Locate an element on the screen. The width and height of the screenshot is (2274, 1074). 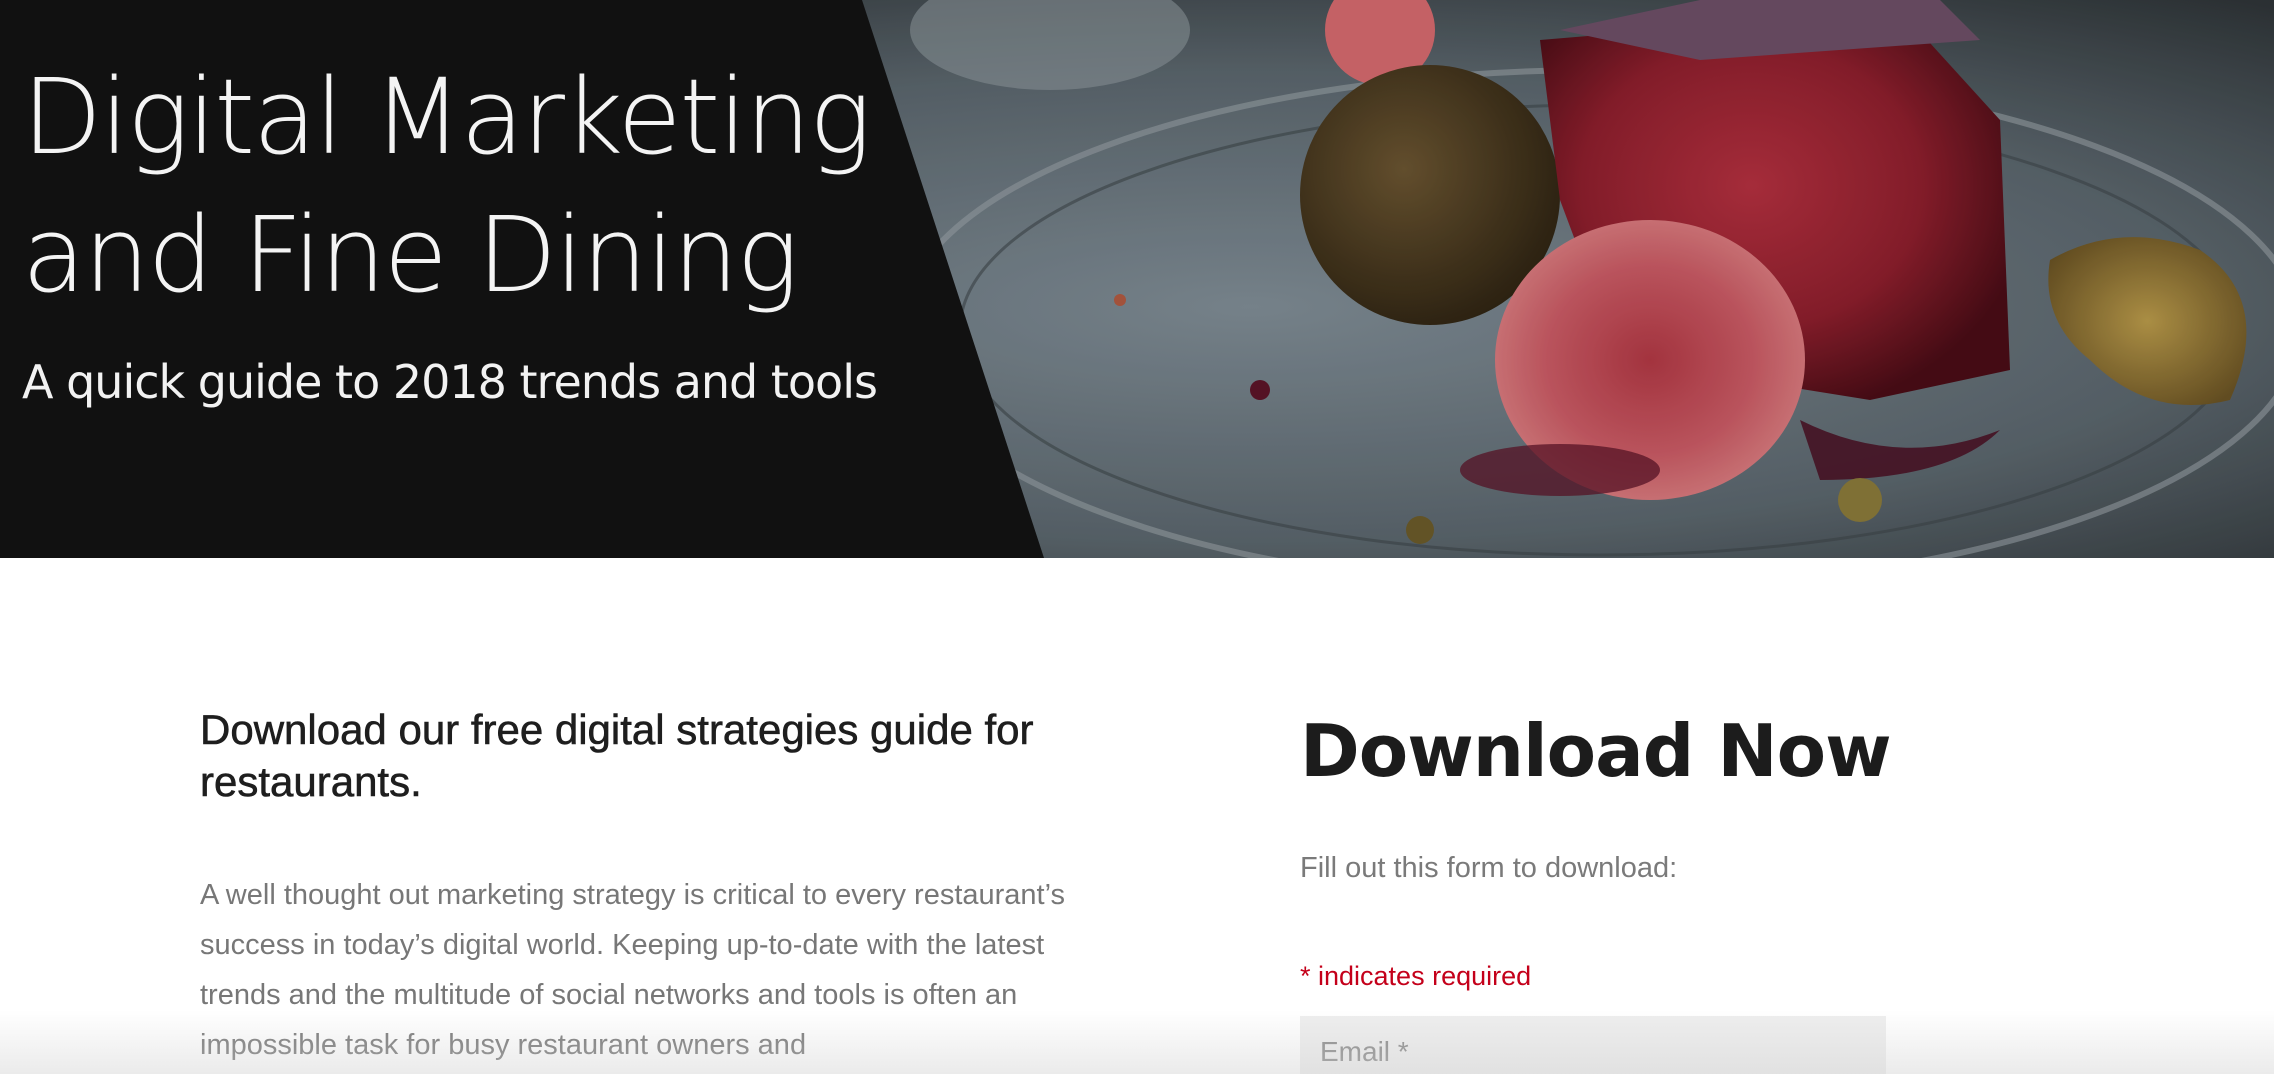
download-now-title: Download Now is located at coordinates (1596, 751).